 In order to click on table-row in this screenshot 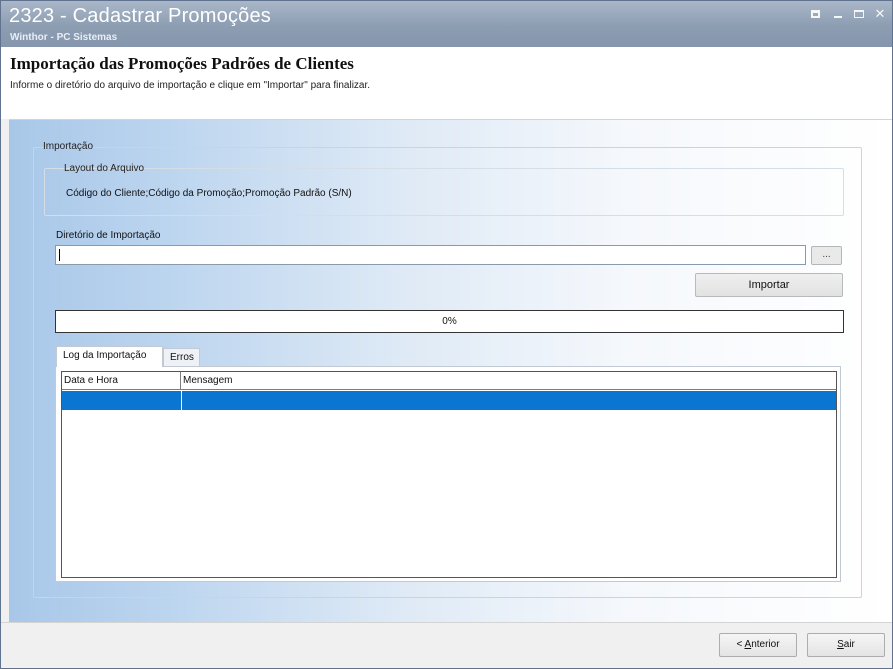, I will do `click(449, 400)`.